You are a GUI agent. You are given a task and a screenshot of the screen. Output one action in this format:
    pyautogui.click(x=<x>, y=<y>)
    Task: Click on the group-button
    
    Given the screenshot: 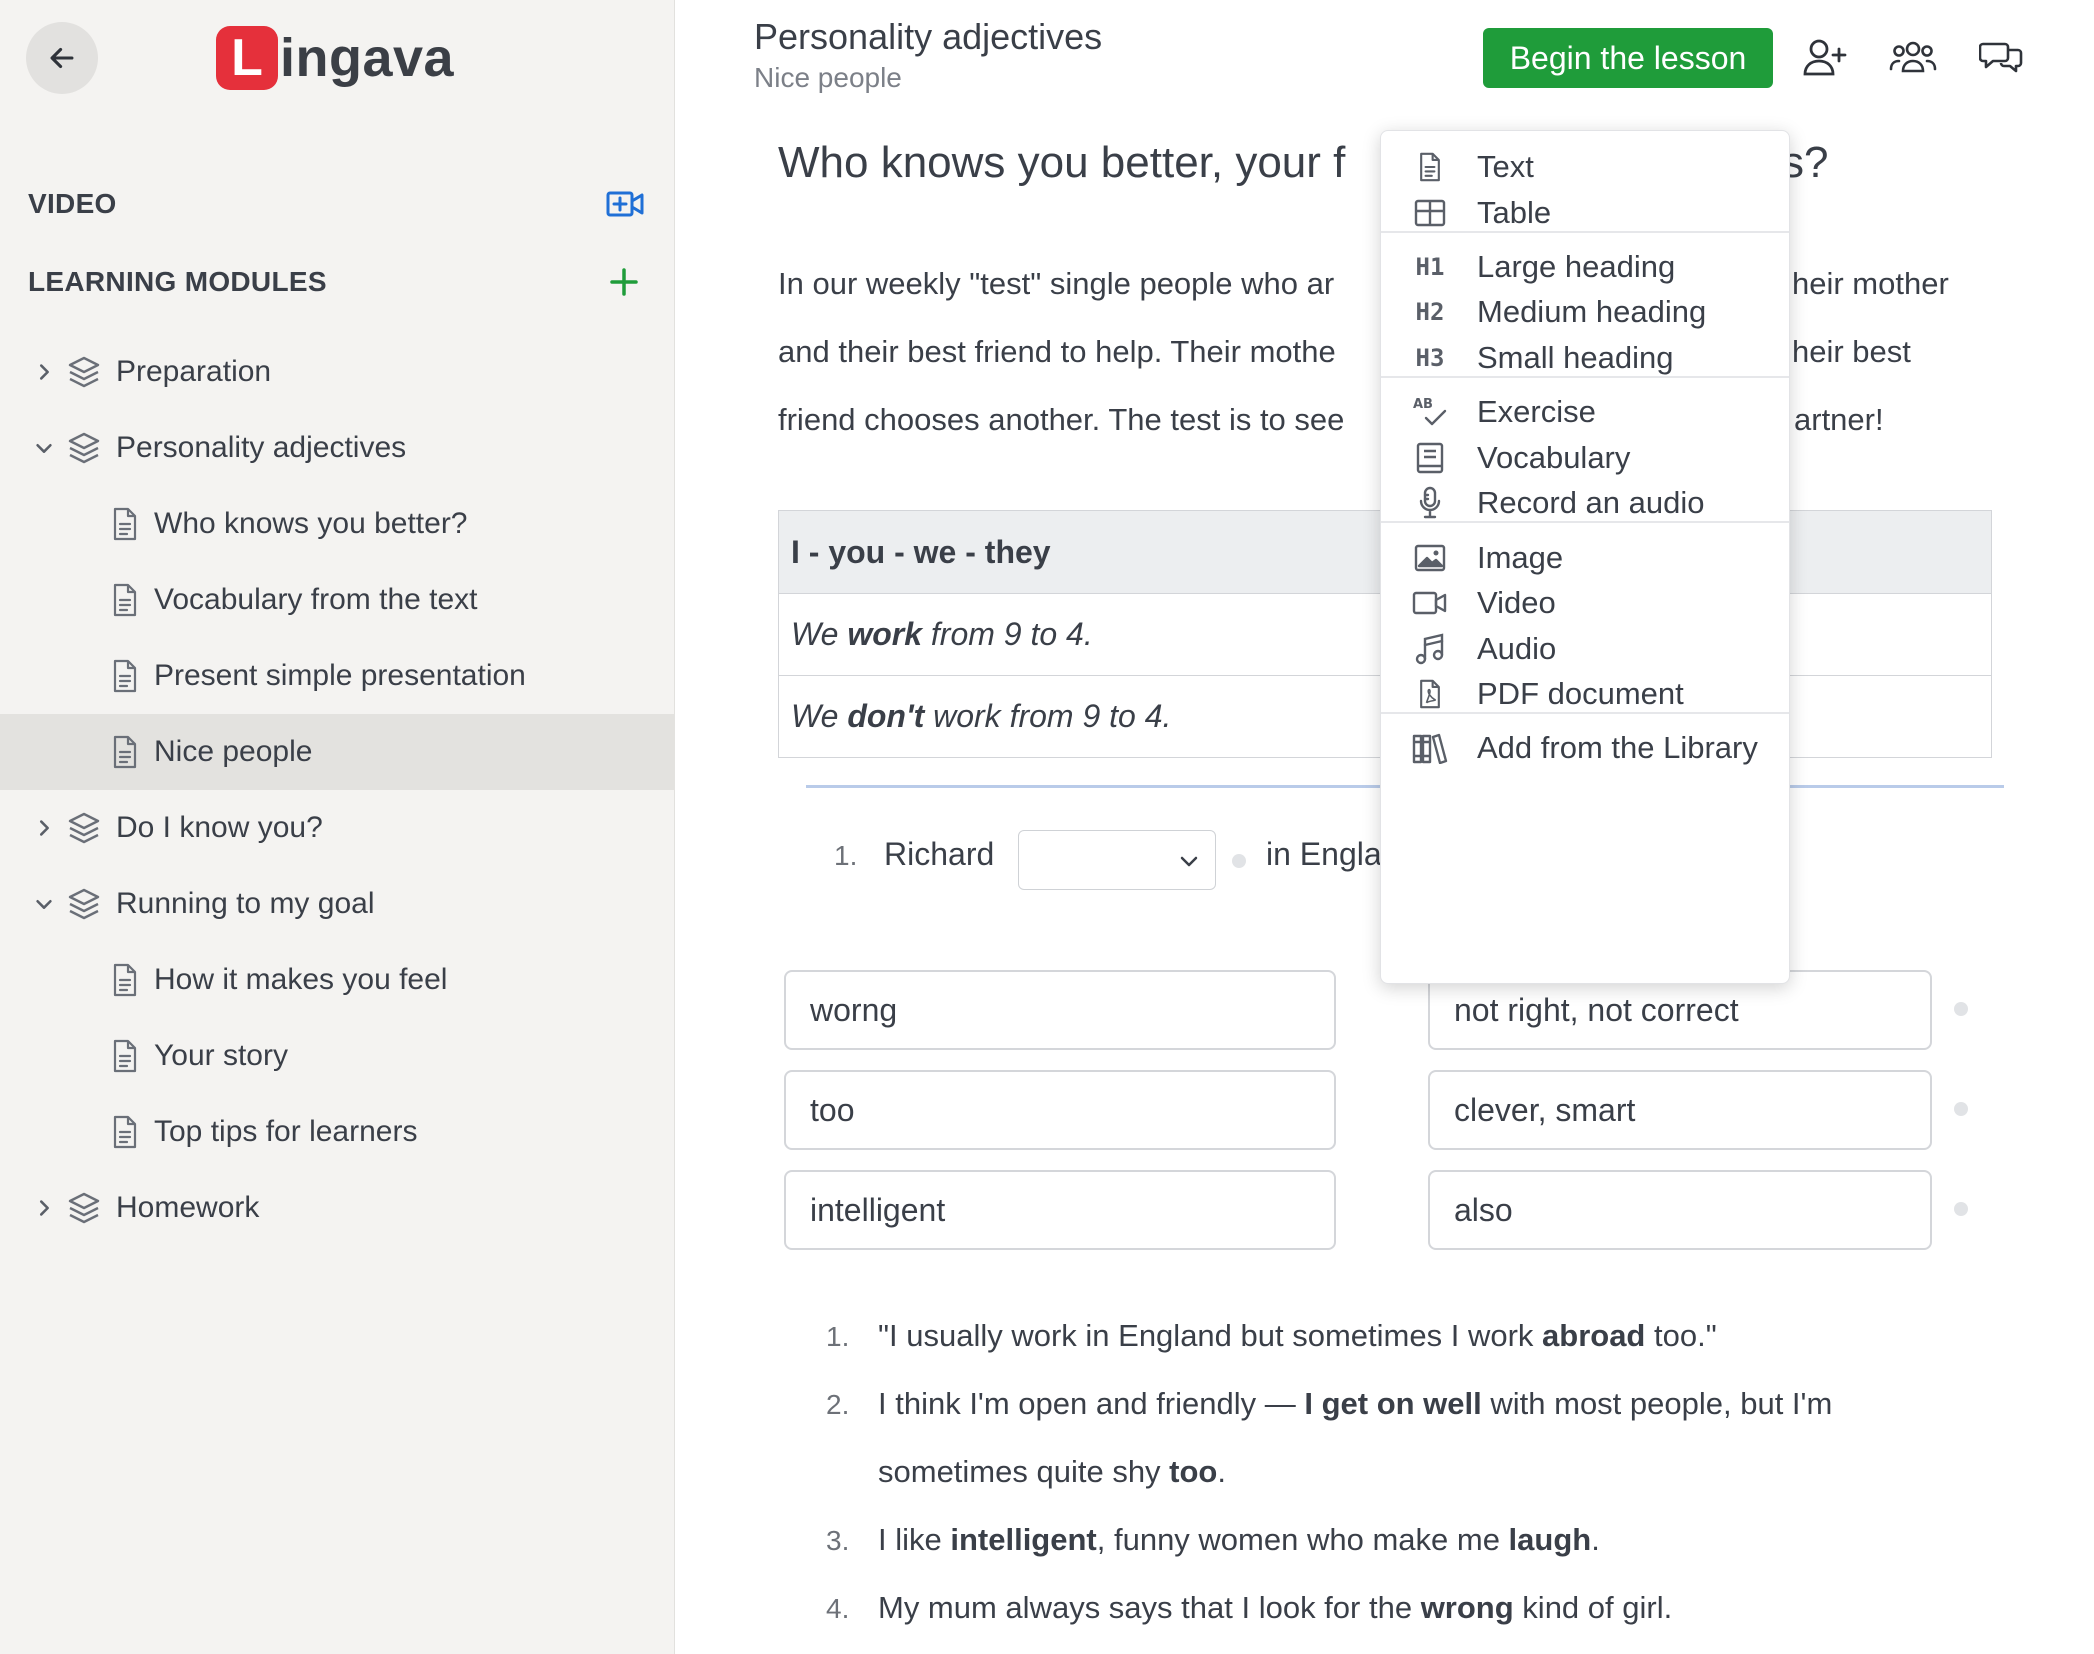 What is the action you would take?
    pyautogui.click(x=1913, y=57)
    